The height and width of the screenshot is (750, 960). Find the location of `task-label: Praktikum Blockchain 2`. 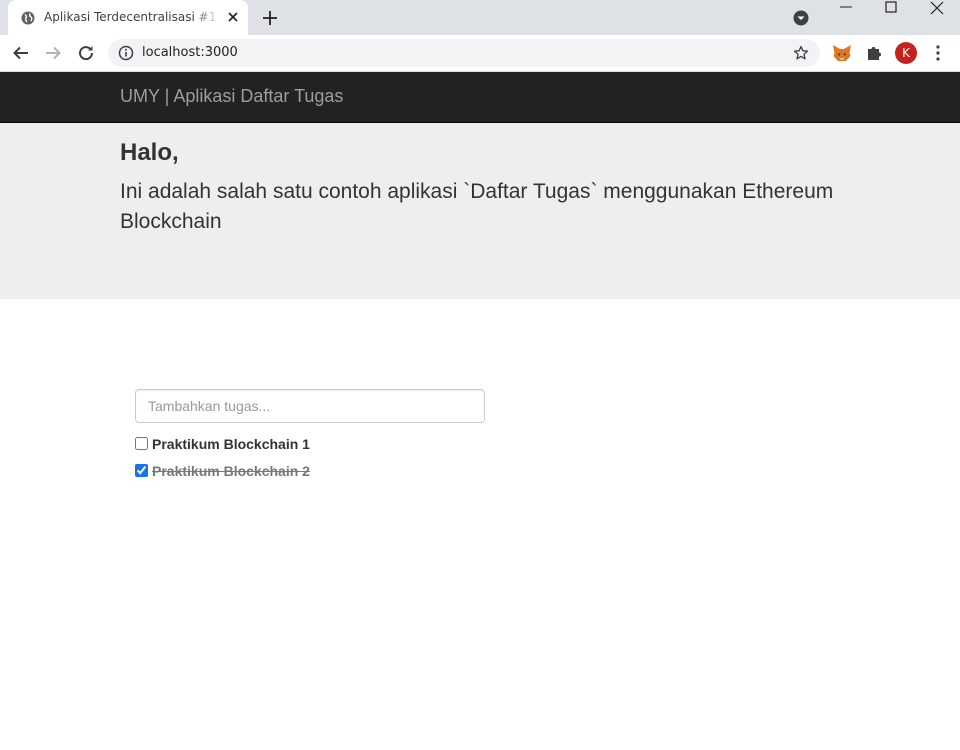

task-label: Praktikum Blockchain 2 is located at coordinates (231, 471).